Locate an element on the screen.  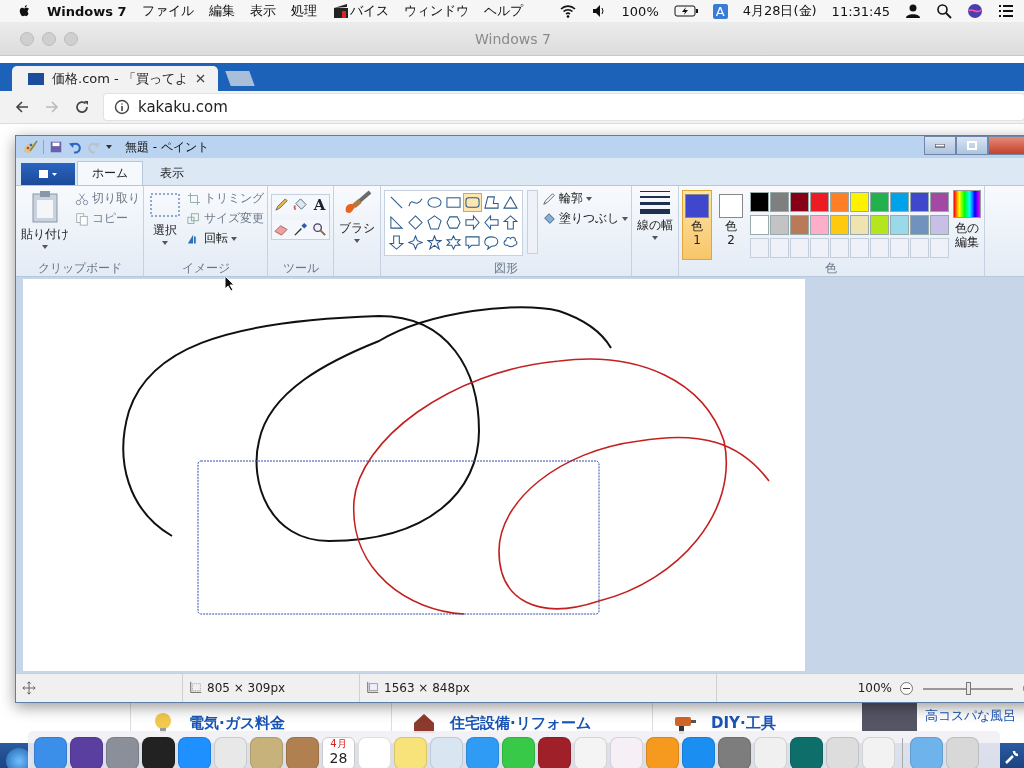
brushes-button: ブラシ is located at coordinates (357, 225).